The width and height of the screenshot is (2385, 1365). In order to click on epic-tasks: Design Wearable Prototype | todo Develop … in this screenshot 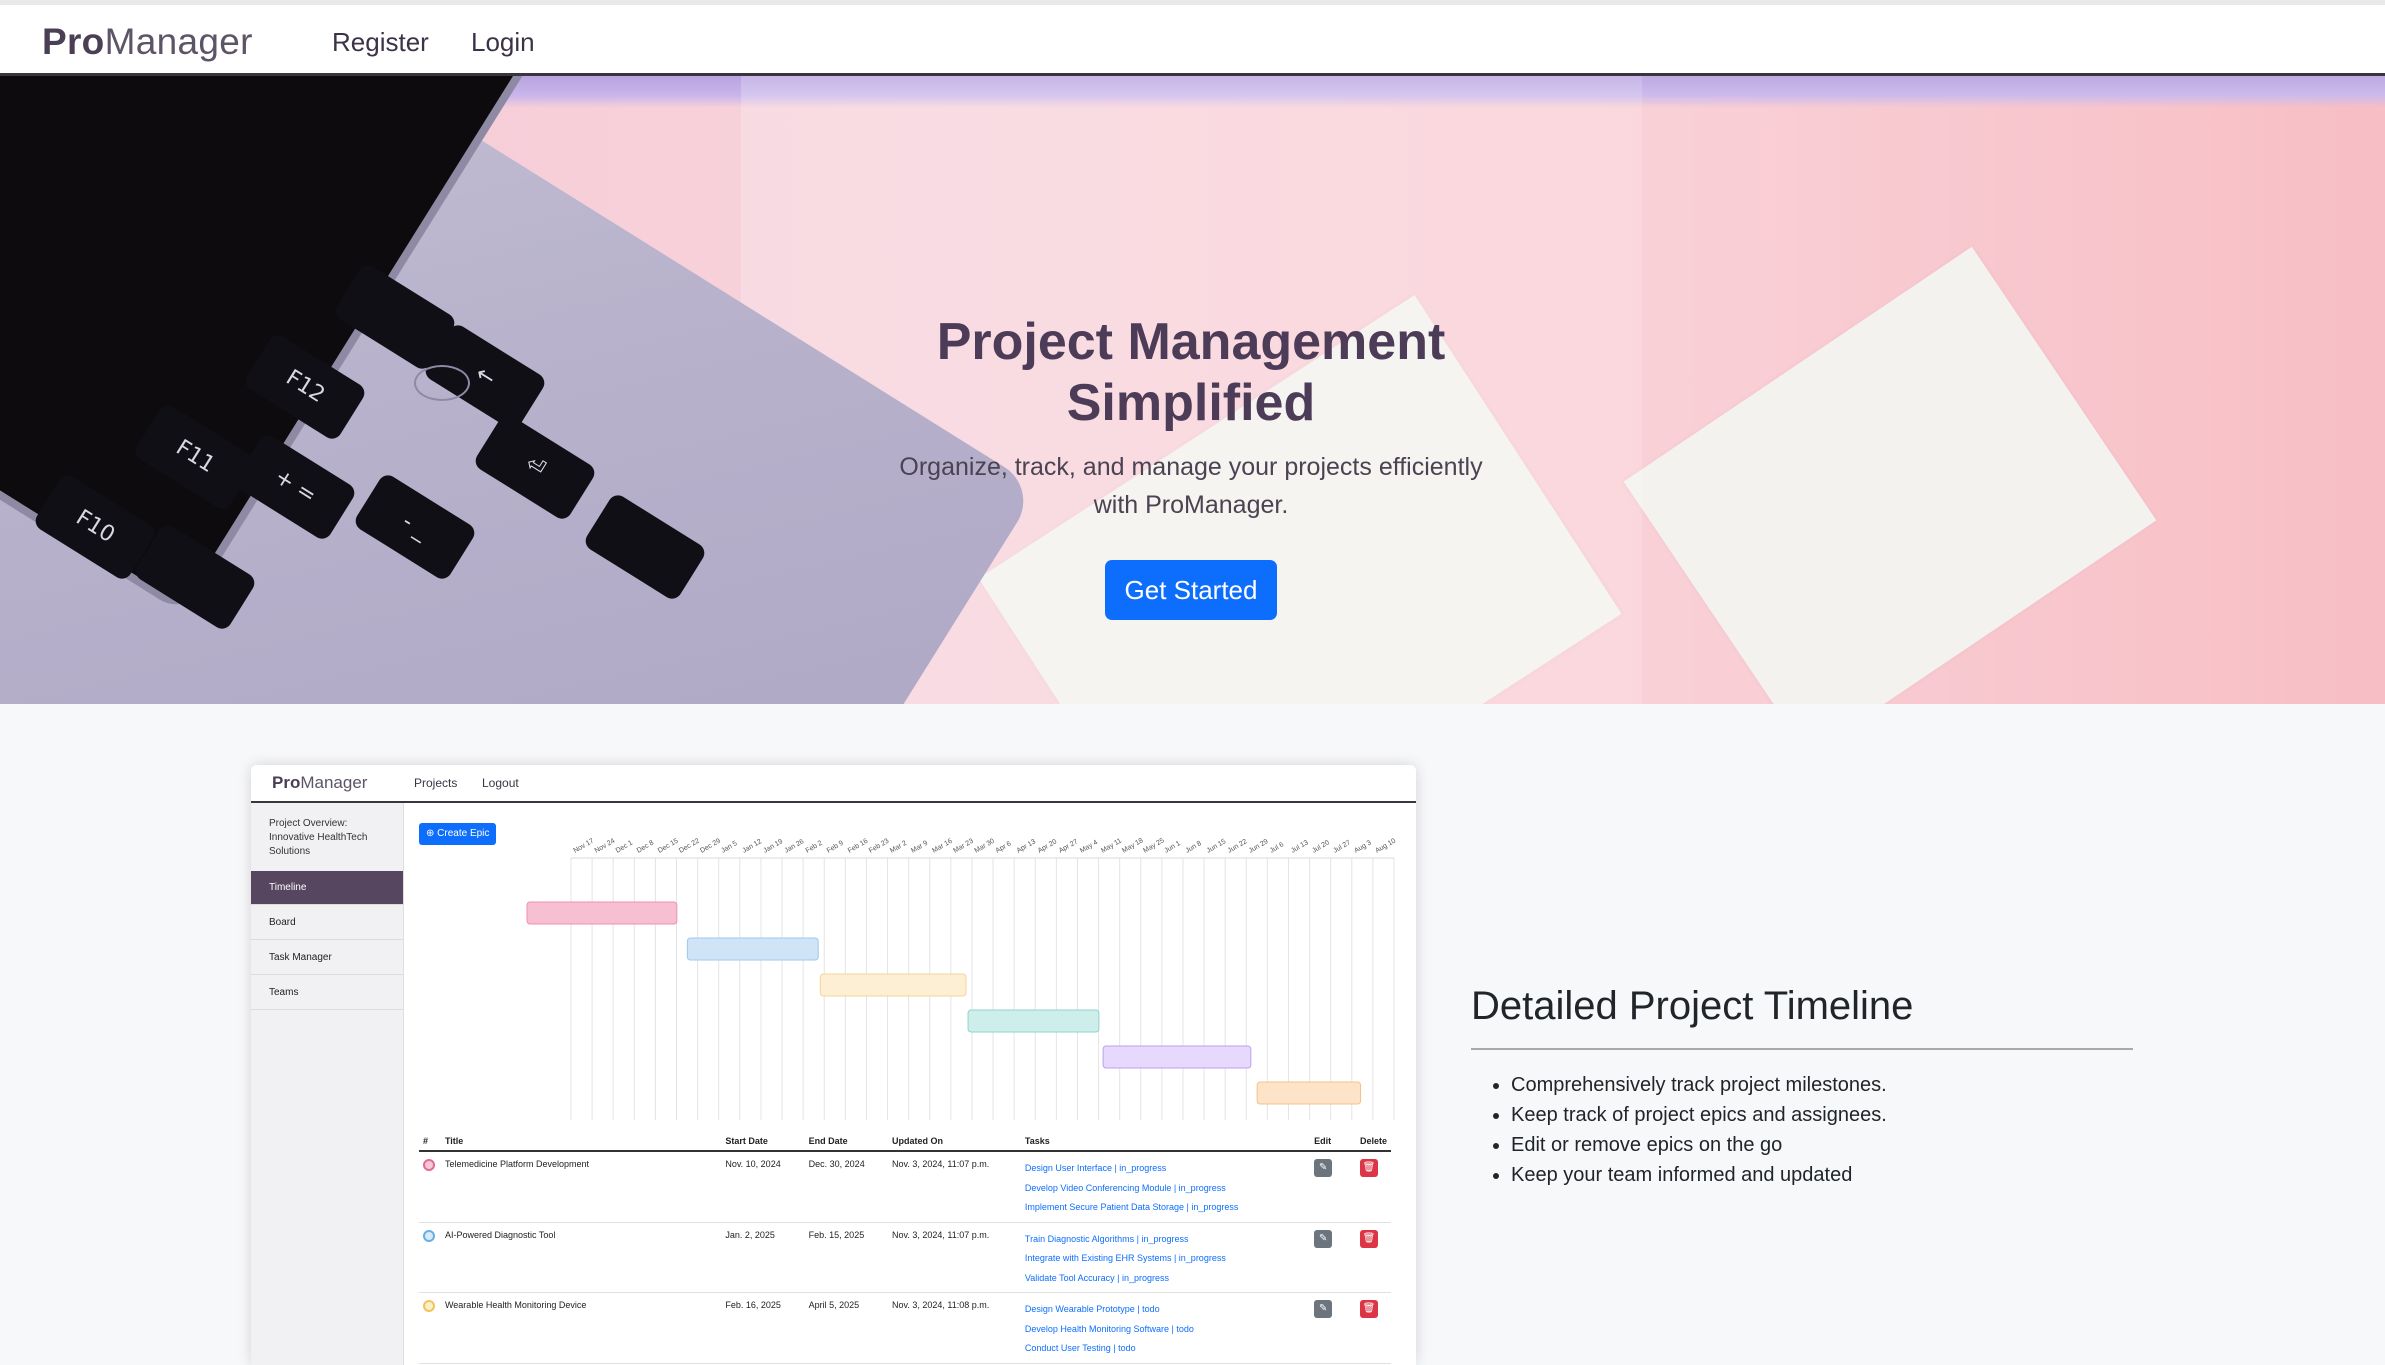, I will do `click(1165, 1328)`.